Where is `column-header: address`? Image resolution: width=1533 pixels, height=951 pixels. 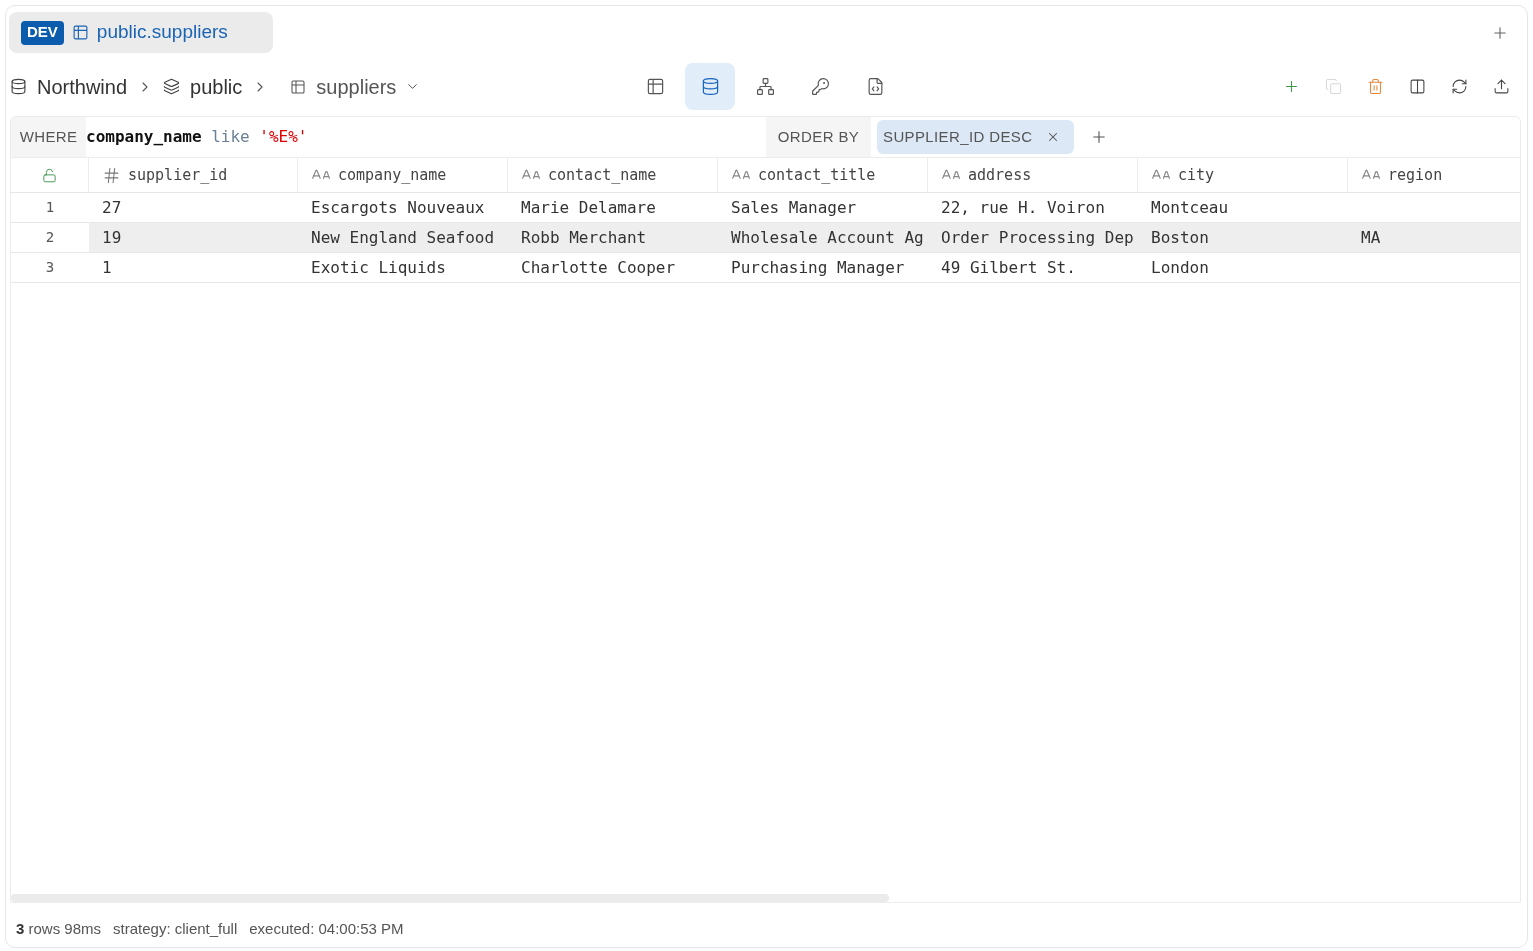
column-header: address is located at coordinates (1033, 175).